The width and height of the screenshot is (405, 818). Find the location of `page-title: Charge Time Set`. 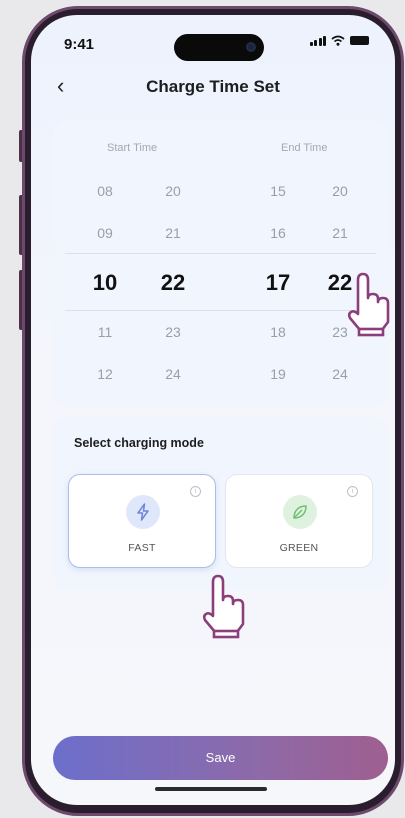

page-title: Charge Time Set is located at coordinates (213, 86).